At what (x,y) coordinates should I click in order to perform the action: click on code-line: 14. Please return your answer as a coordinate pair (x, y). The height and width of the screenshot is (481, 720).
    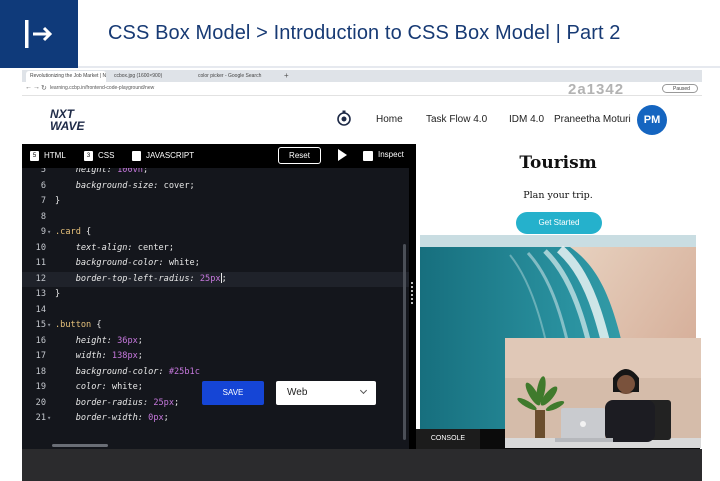
    Looking at the image, I should click on (215, 311).